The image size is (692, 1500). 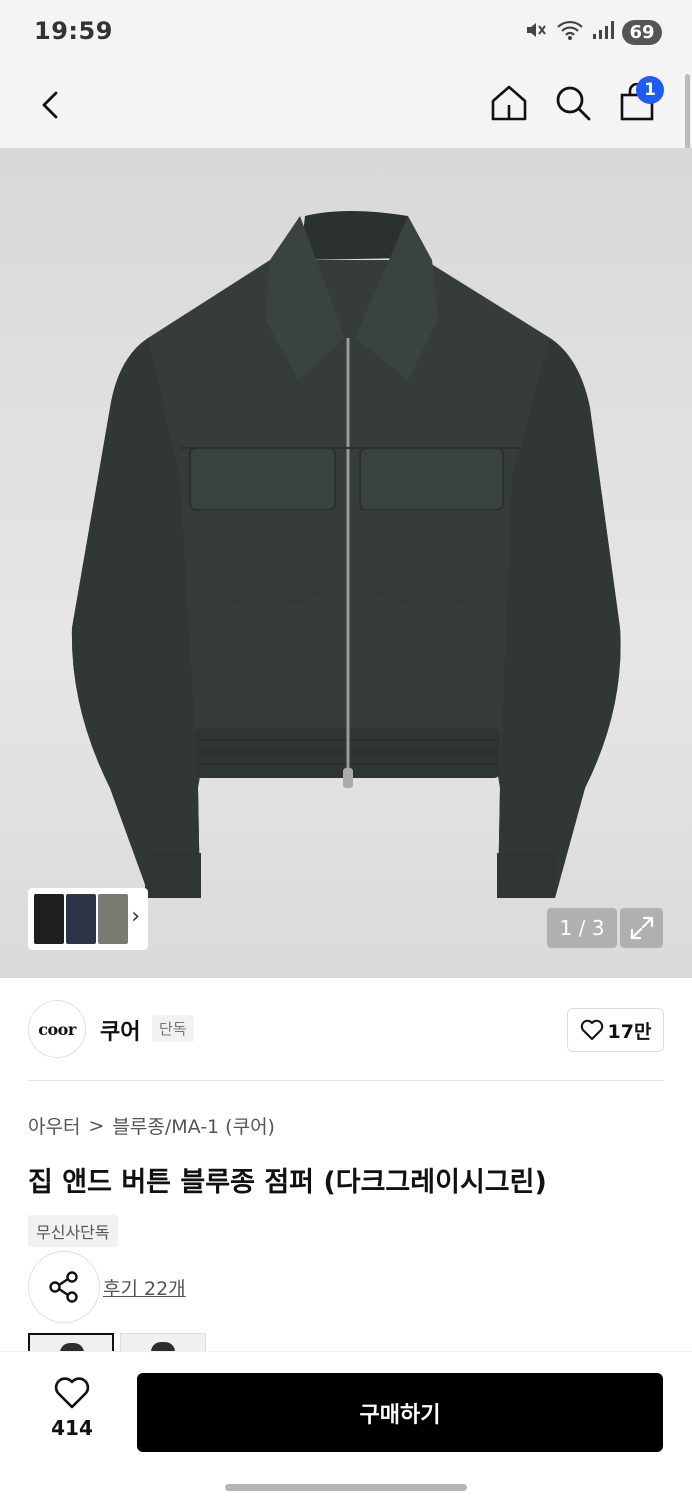 What do you see at coordinates (57, 1029) in the screenshot?
I see `brand-logo: coor` at bounding box center [57, 1029].